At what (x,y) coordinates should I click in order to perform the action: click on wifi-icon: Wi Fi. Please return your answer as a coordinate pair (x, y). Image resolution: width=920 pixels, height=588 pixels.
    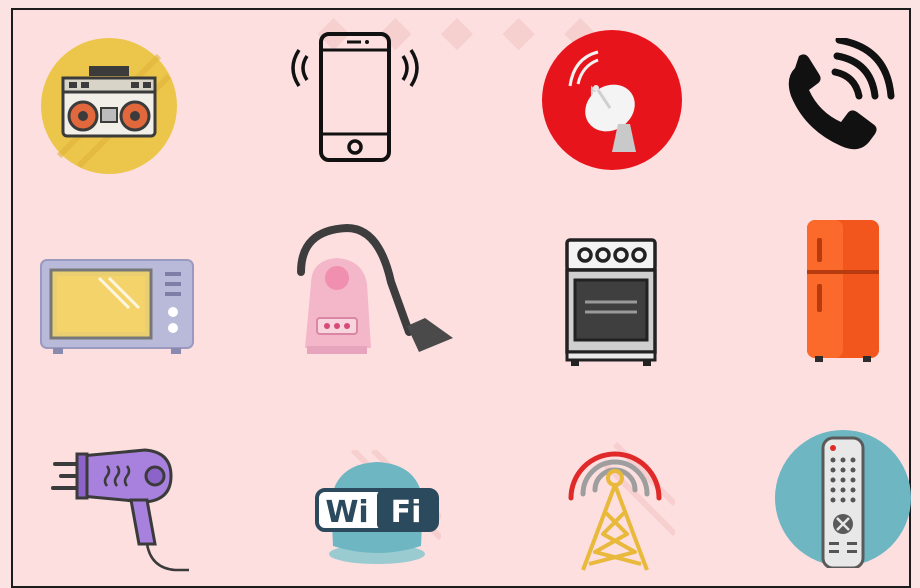
    Looking at the image, I should click on (377, 510).